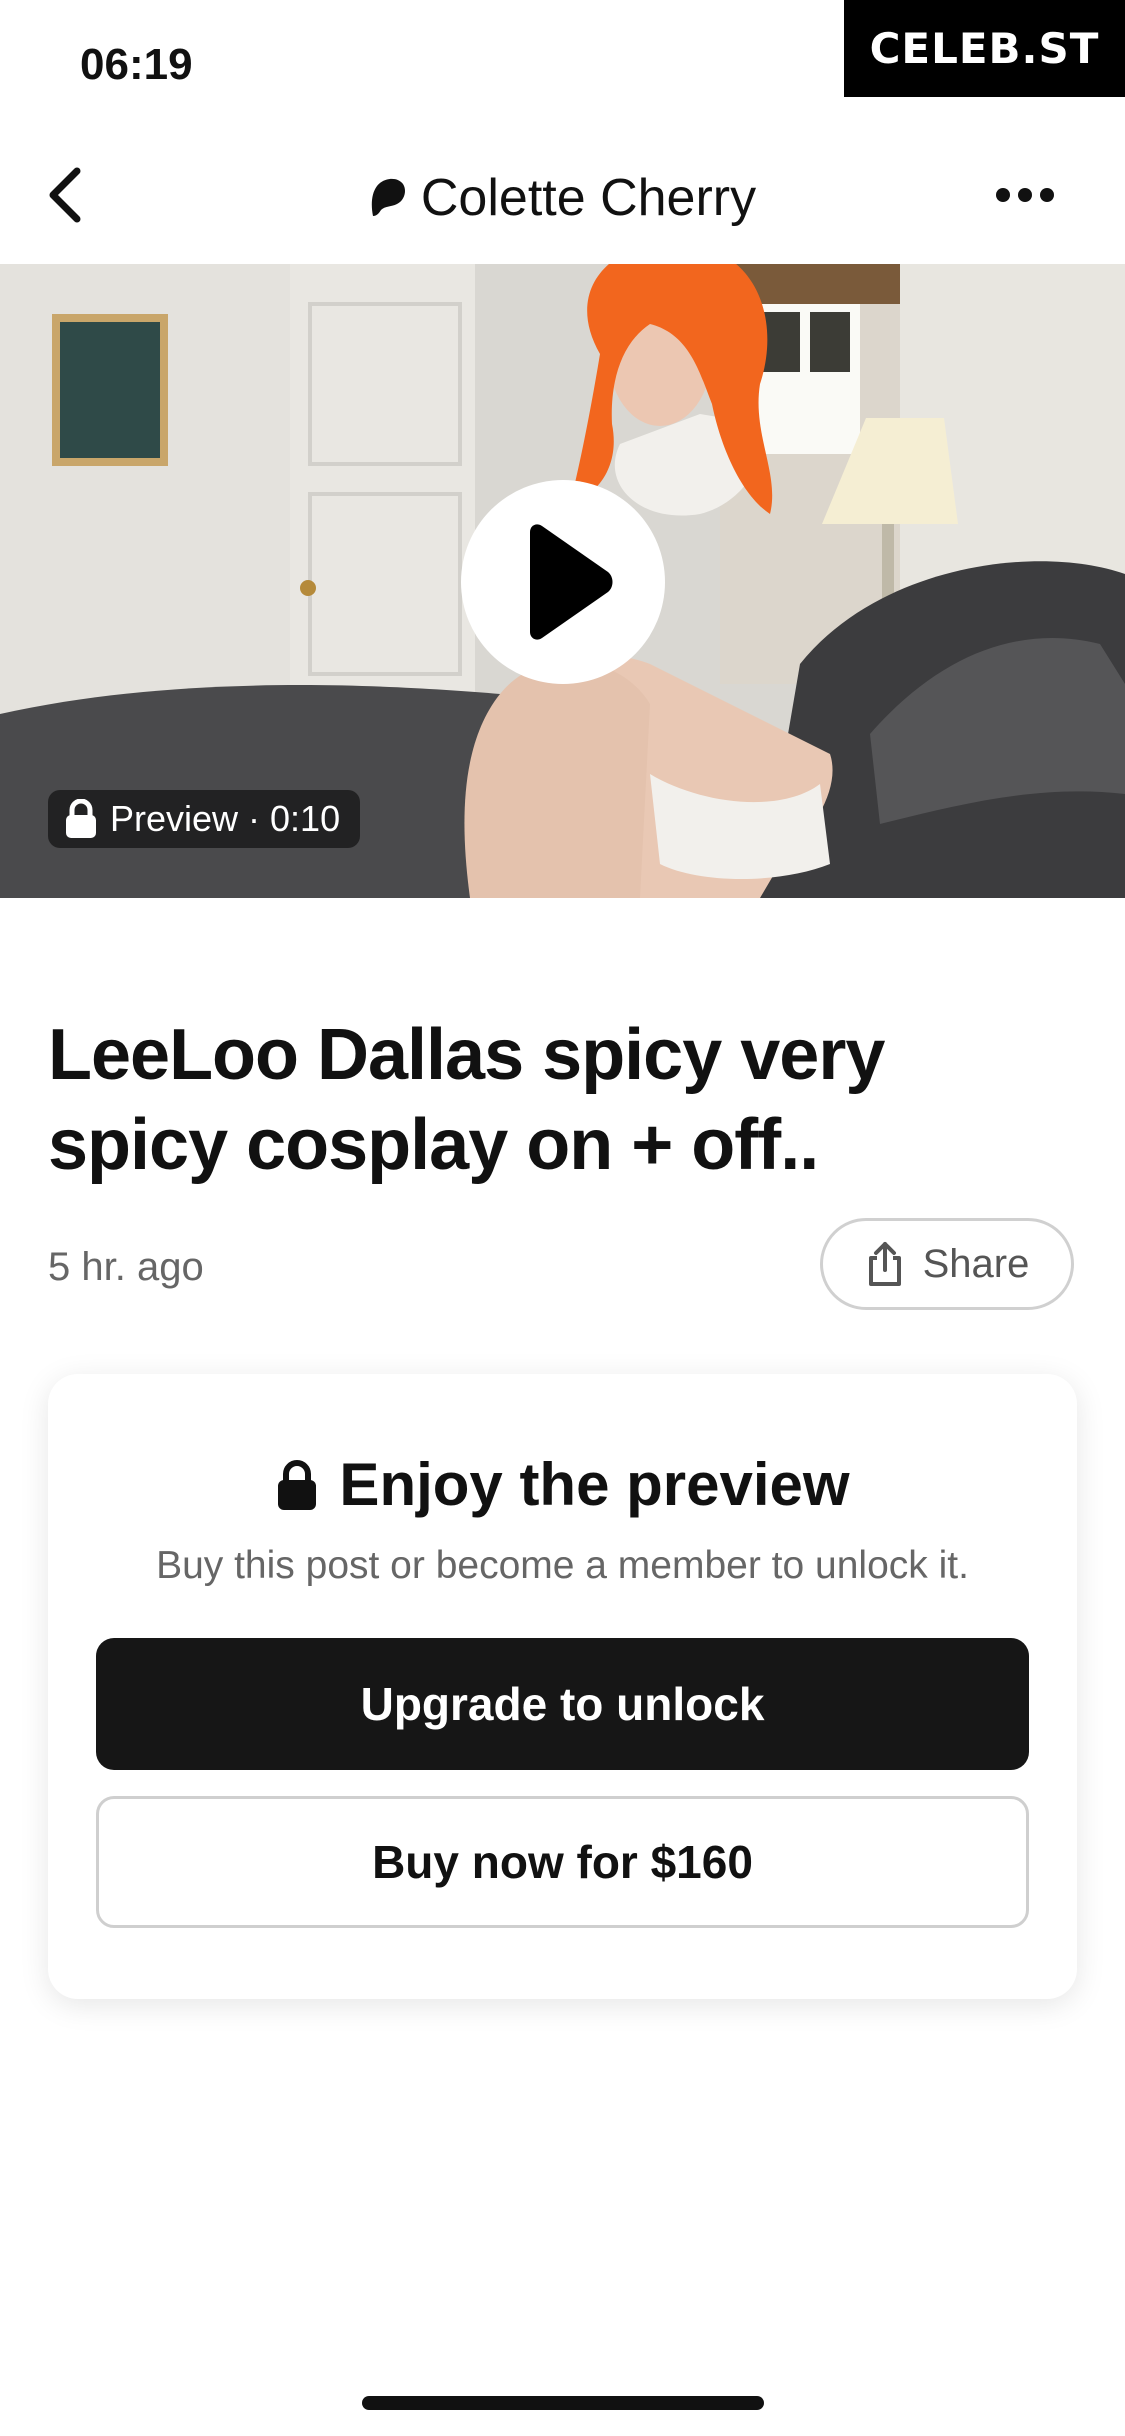  Describe the element at coordinates (562, 1862) in the screenshot. I see `buy-now-button: Buy now for $160` at that location.